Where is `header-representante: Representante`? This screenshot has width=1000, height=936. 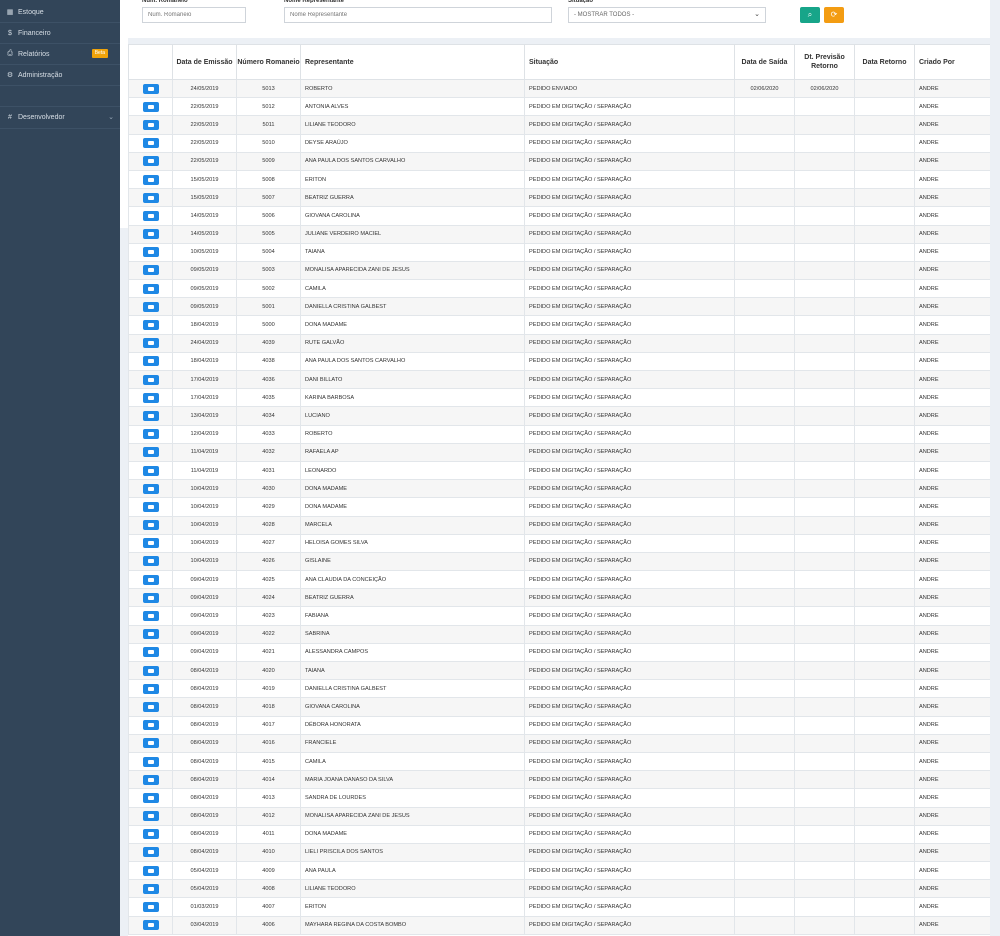 header-representante: Representante is located at coordinates (412, 62).